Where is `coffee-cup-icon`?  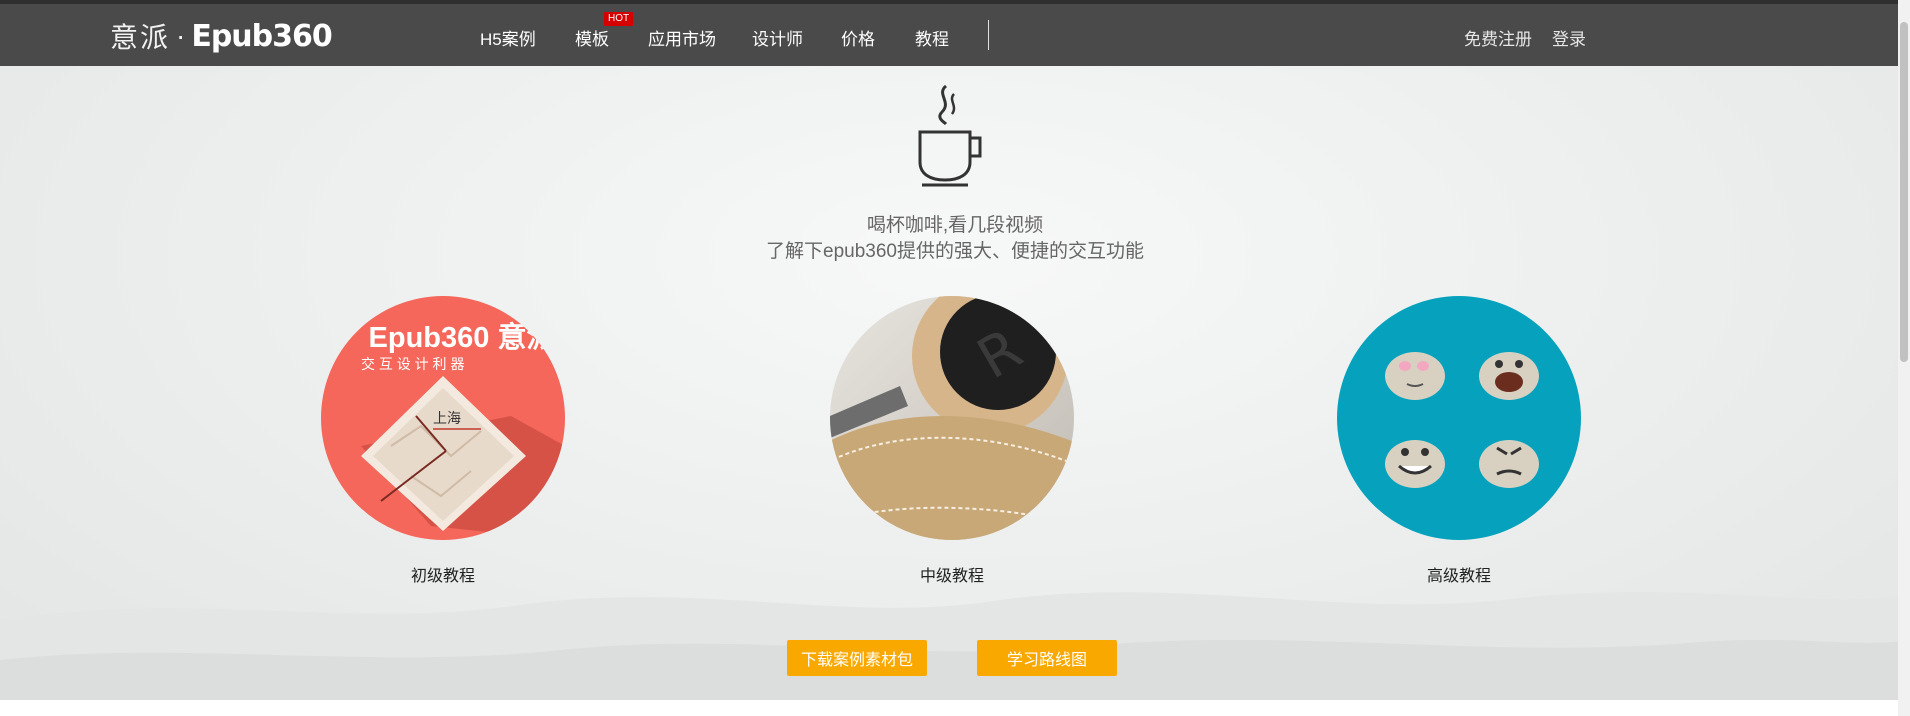 coffee-cup-icon is located at coordinates (950, 135).